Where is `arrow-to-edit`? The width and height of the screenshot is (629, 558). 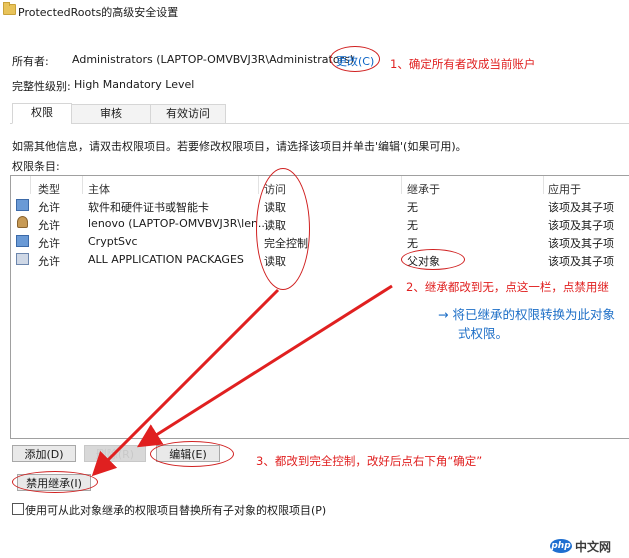 arrow-to-edit is located at coordinates (264, 366).